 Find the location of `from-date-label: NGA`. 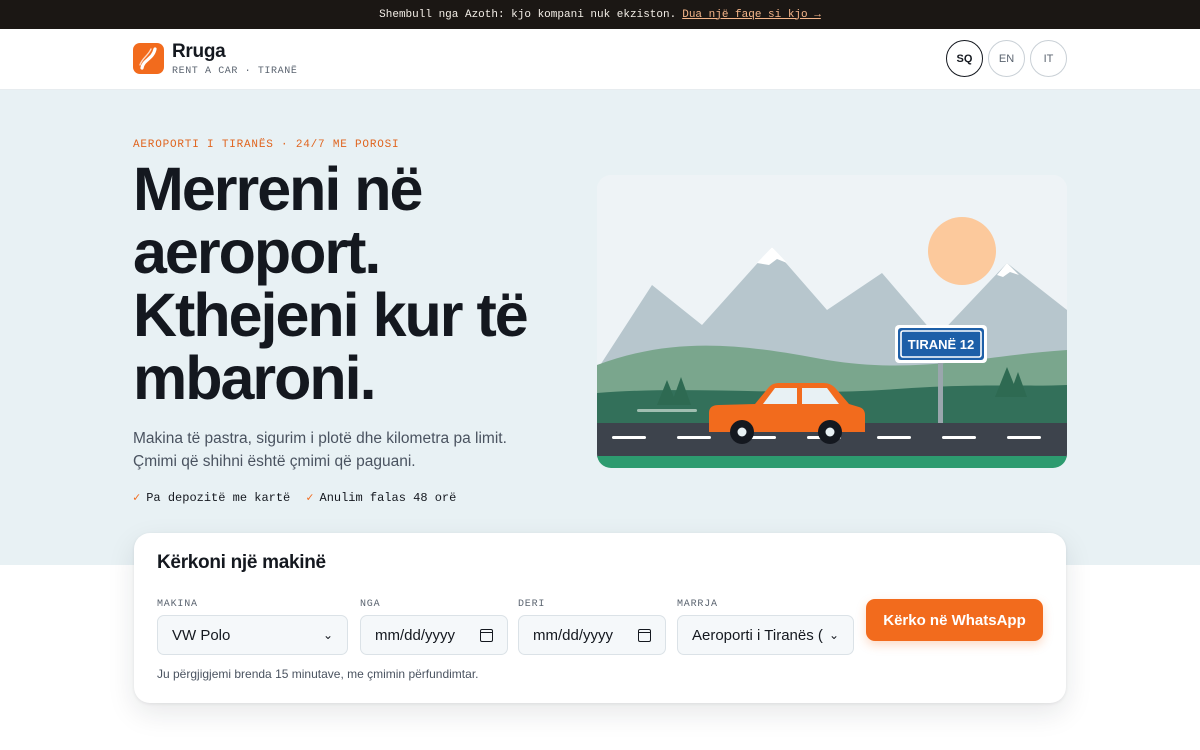

from-date-label: NGA is located at coordinates (370, 604).